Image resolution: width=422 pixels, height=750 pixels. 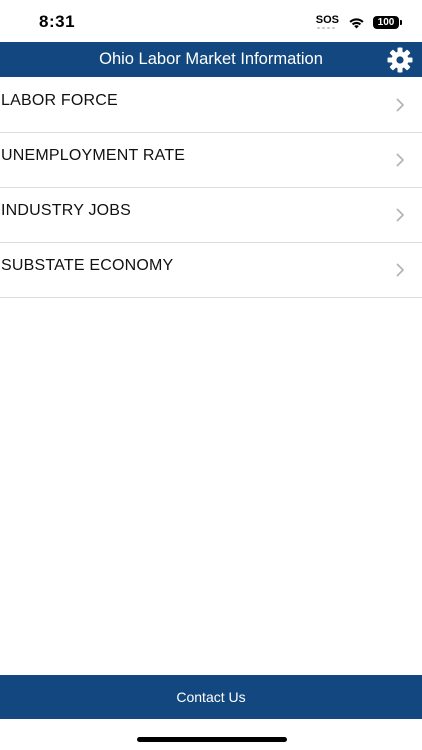 What do you see at coordinates (66, 210) in the screenshot?
I see `menu-item-label: INDUSTRY JOBS` at bounding box center [66, 210].